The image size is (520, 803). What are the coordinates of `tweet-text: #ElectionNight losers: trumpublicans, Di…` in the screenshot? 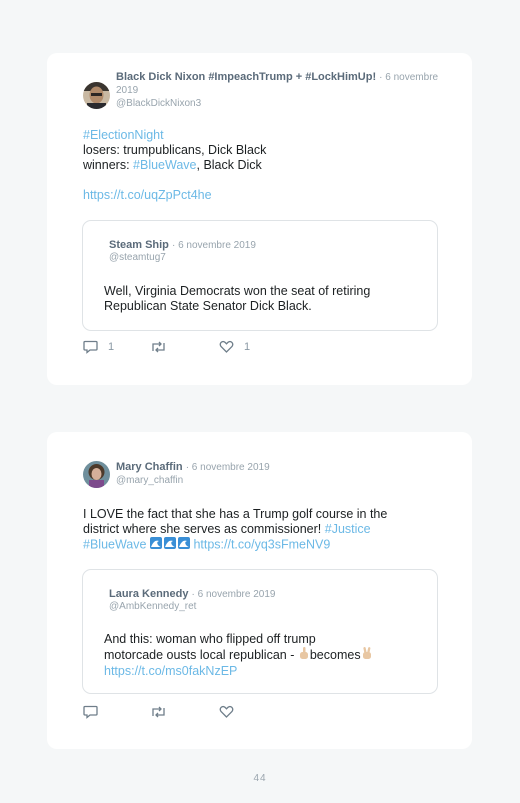 It's located at (262, 165).